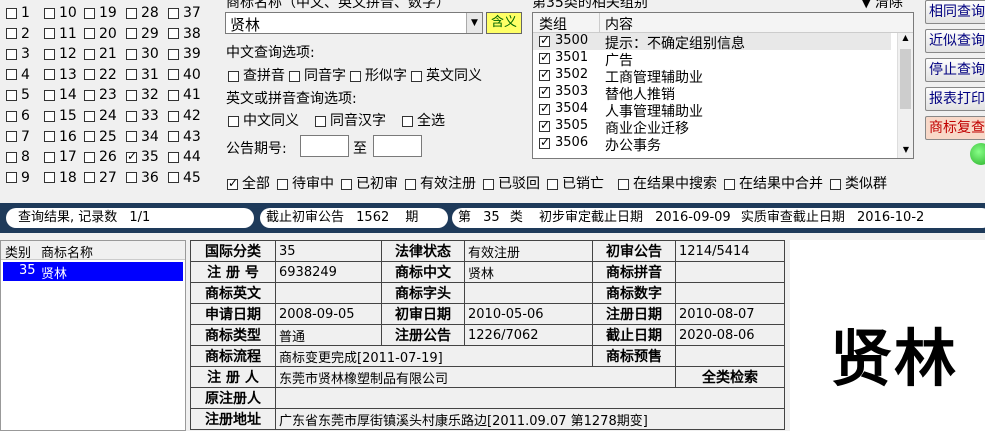 This screenshot has width=985, height=431. I want to click on scroll-up-icon: ▲, so click(905, 40).